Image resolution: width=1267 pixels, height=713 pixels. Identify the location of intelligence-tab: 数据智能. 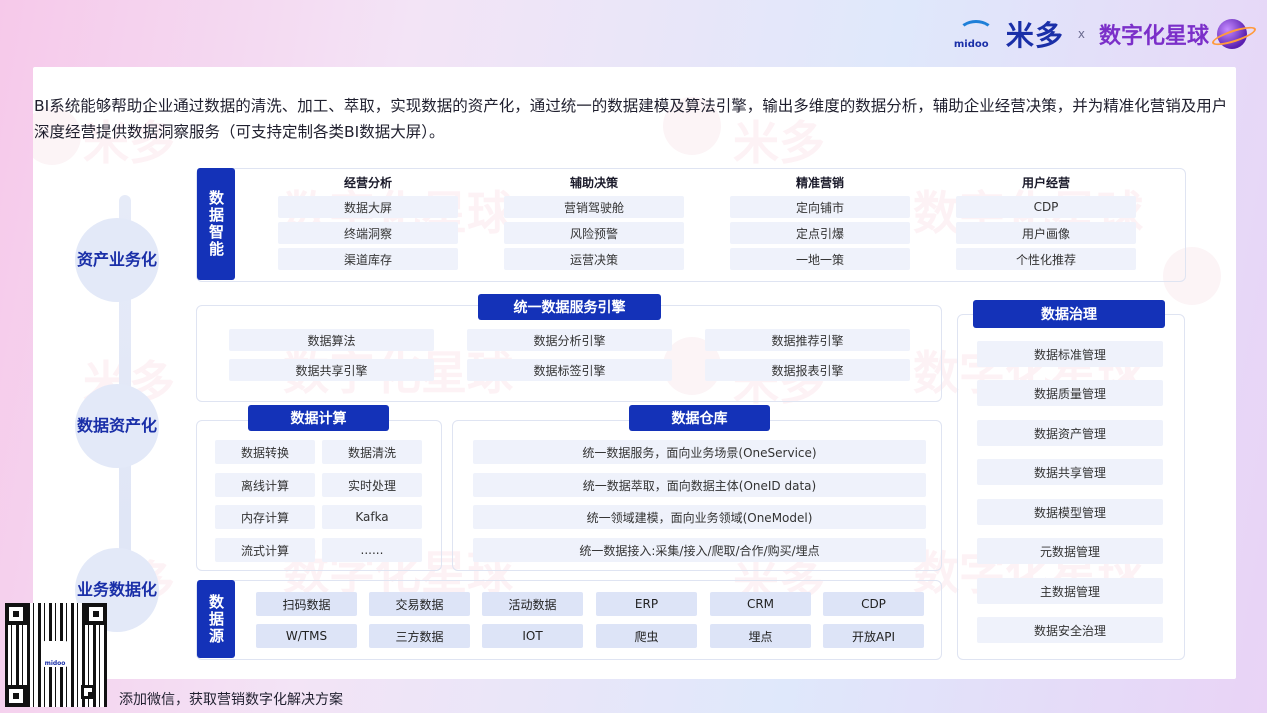
(216, 224).